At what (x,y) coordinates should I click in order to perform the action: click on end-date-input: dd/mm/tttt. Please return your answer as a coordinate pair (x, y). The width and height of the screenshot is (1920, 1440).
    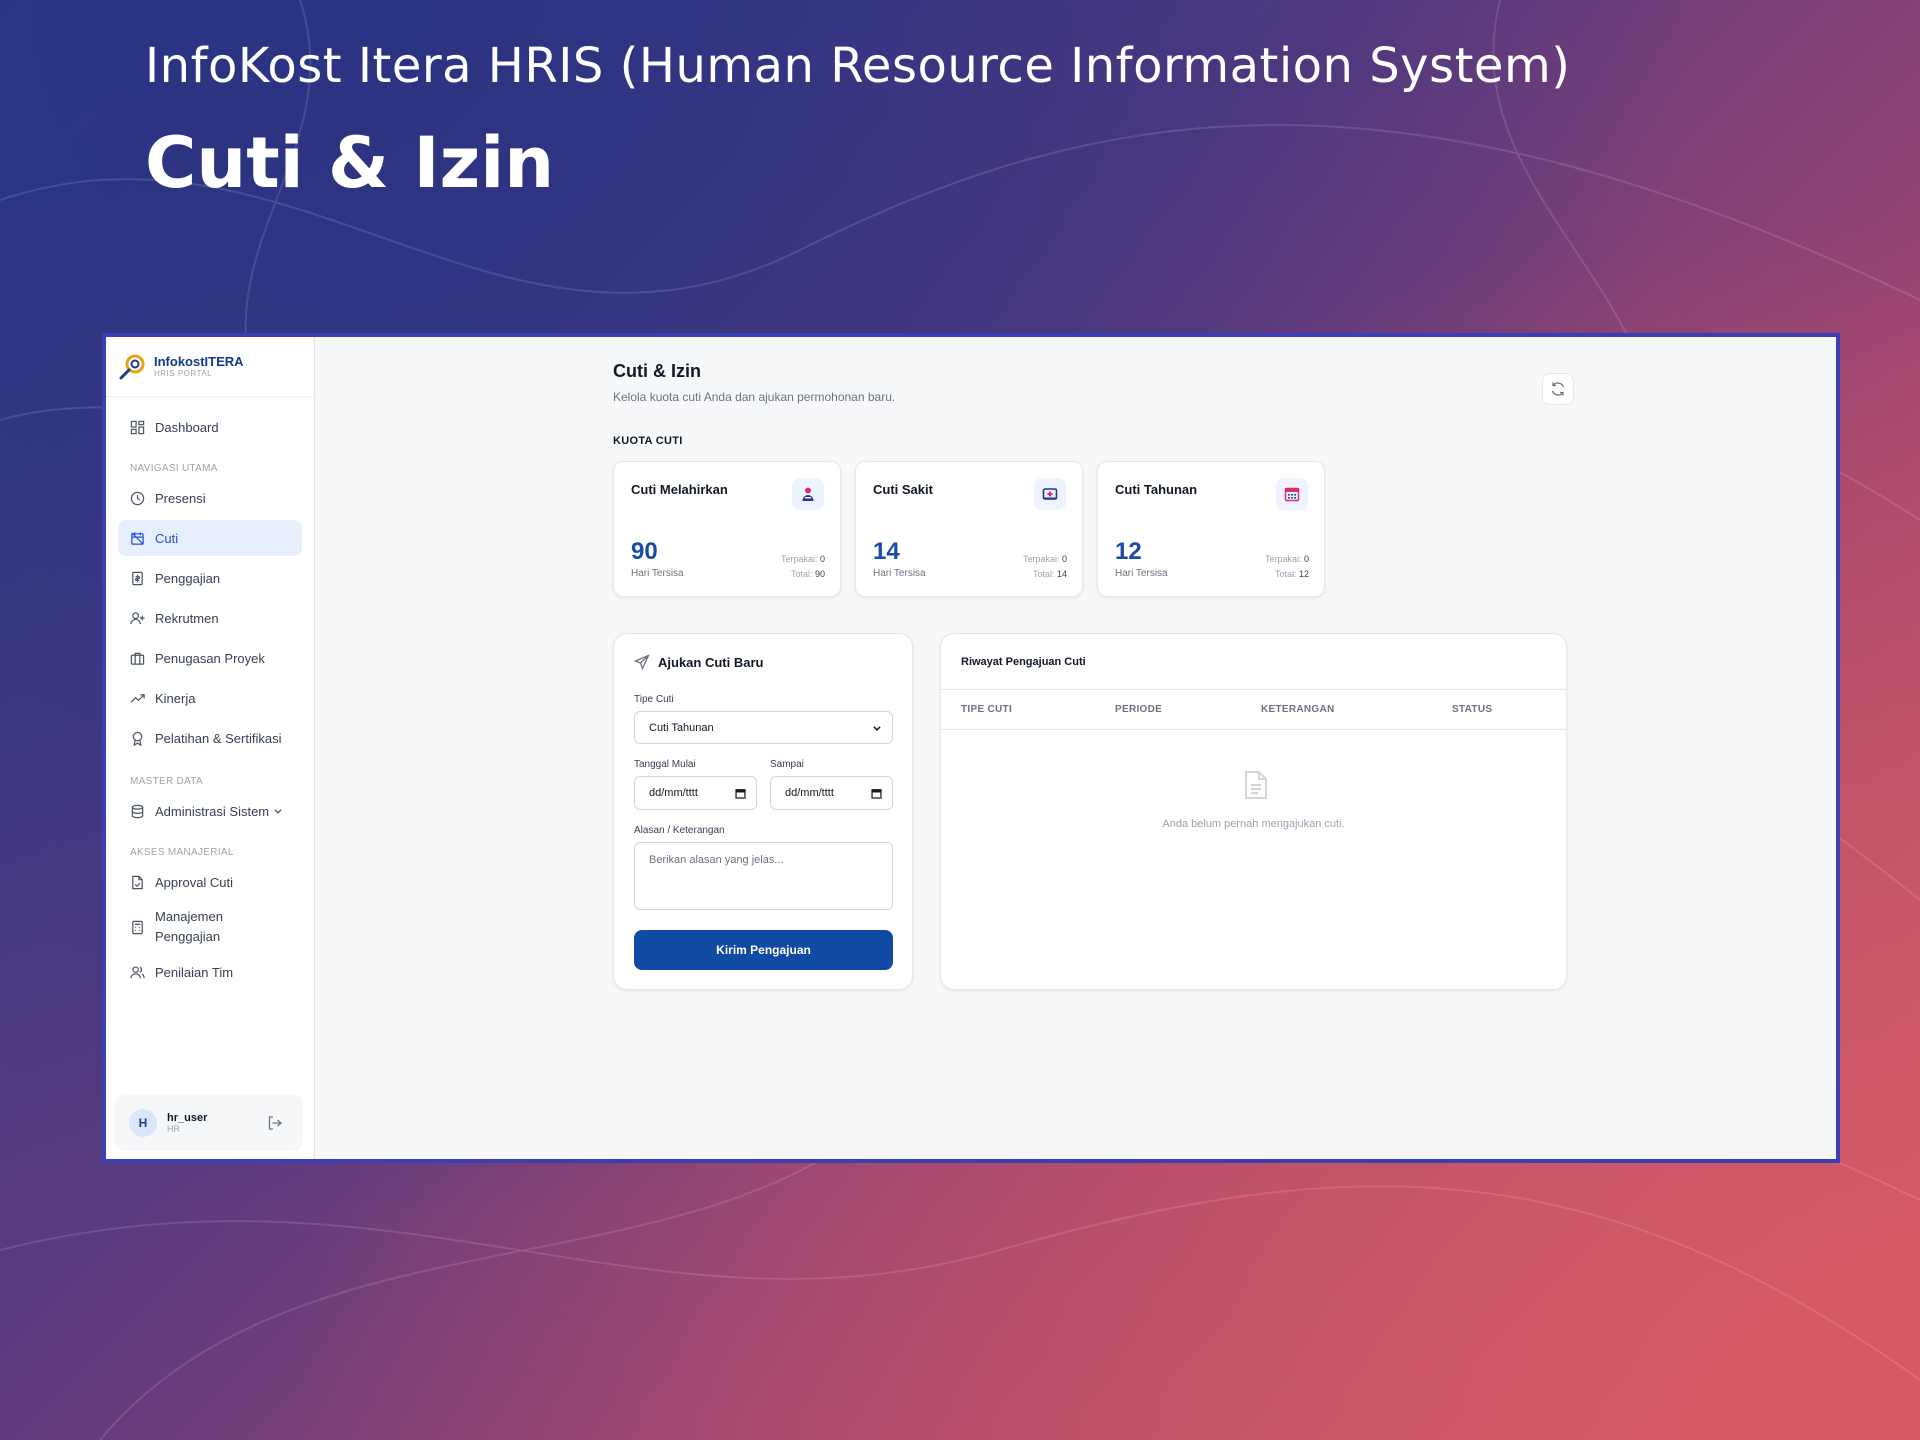
    Looking at the image, I should click on (831, 793).